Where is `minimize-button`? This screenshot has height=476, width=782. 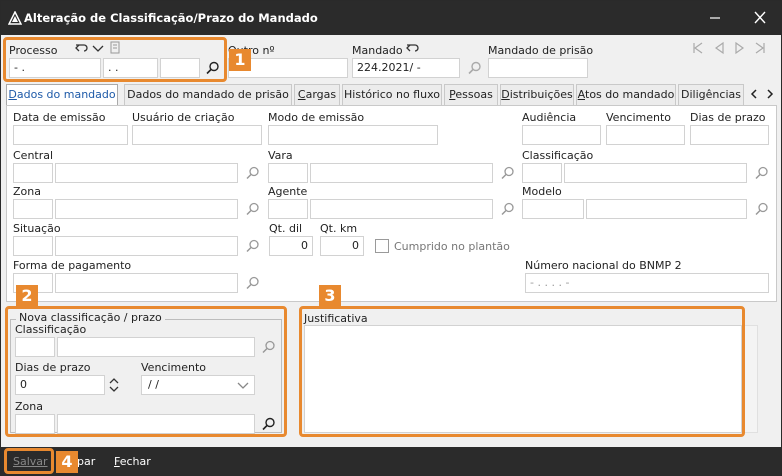 minimize-button is located at coordinates (715, 18).